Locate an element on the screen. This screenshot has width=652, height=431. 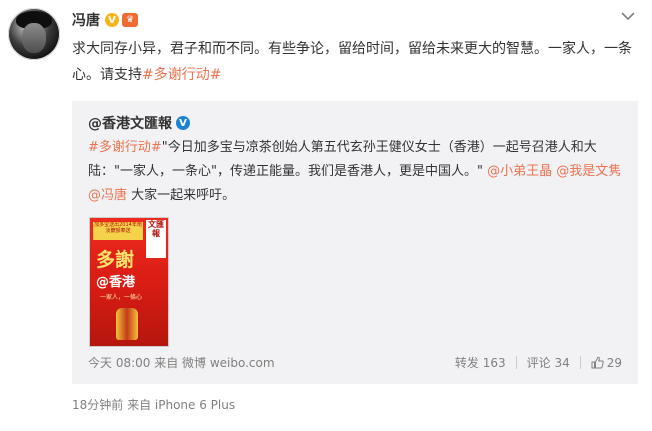
avatar-face is located at coordinates (34, 38).